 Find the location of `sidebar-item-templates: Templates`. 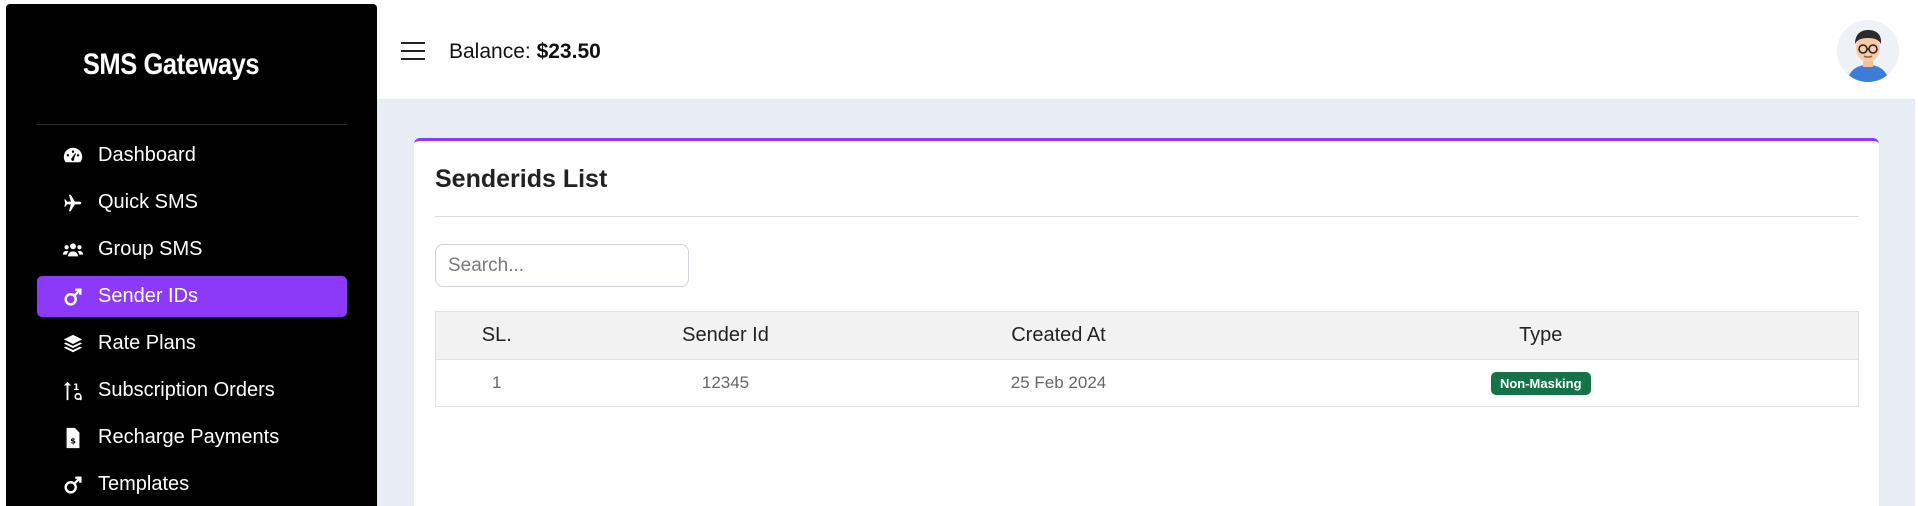

sidebar-item-templates: Templates is located at coordinates (192, 484).